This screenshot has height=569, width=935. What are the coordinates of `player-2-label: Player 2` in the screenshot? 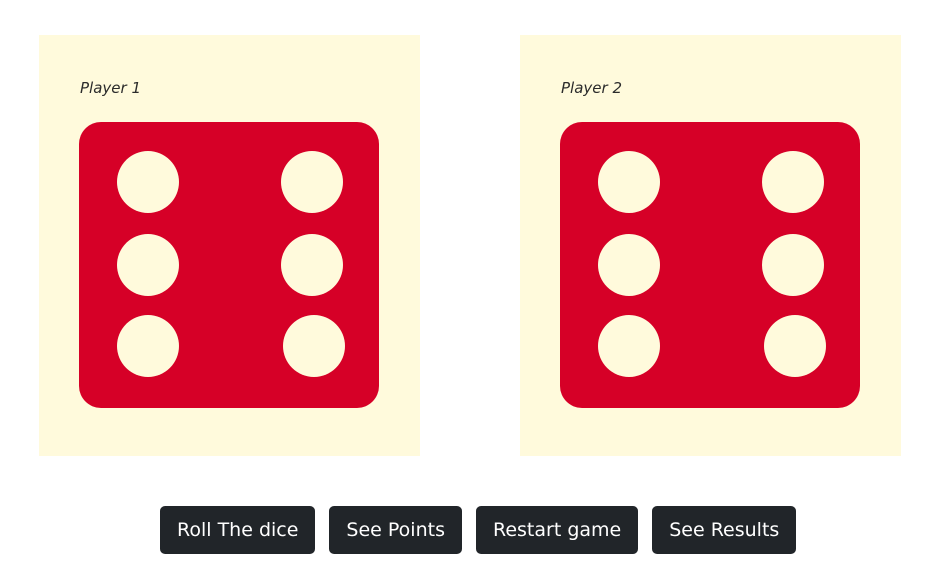 It's located at (591, 88).